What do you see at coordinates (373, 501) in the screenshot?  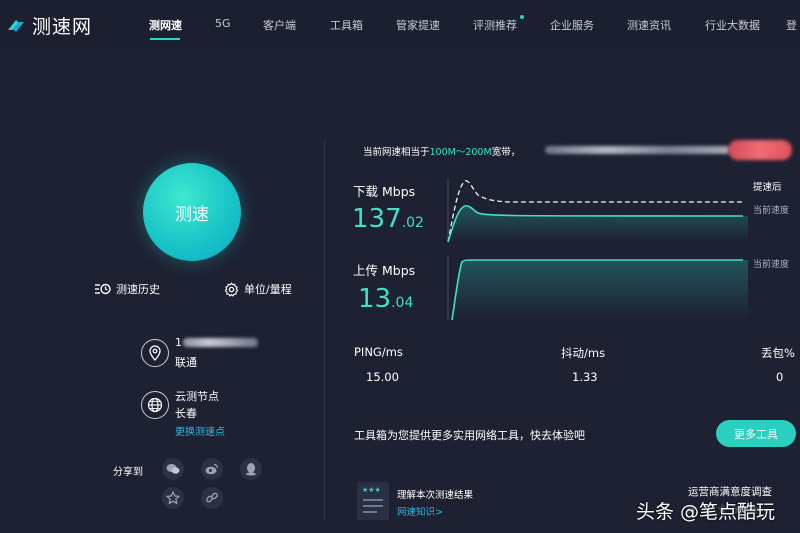 I see `document-icon: ★★★` at bounding box center [373, 501].